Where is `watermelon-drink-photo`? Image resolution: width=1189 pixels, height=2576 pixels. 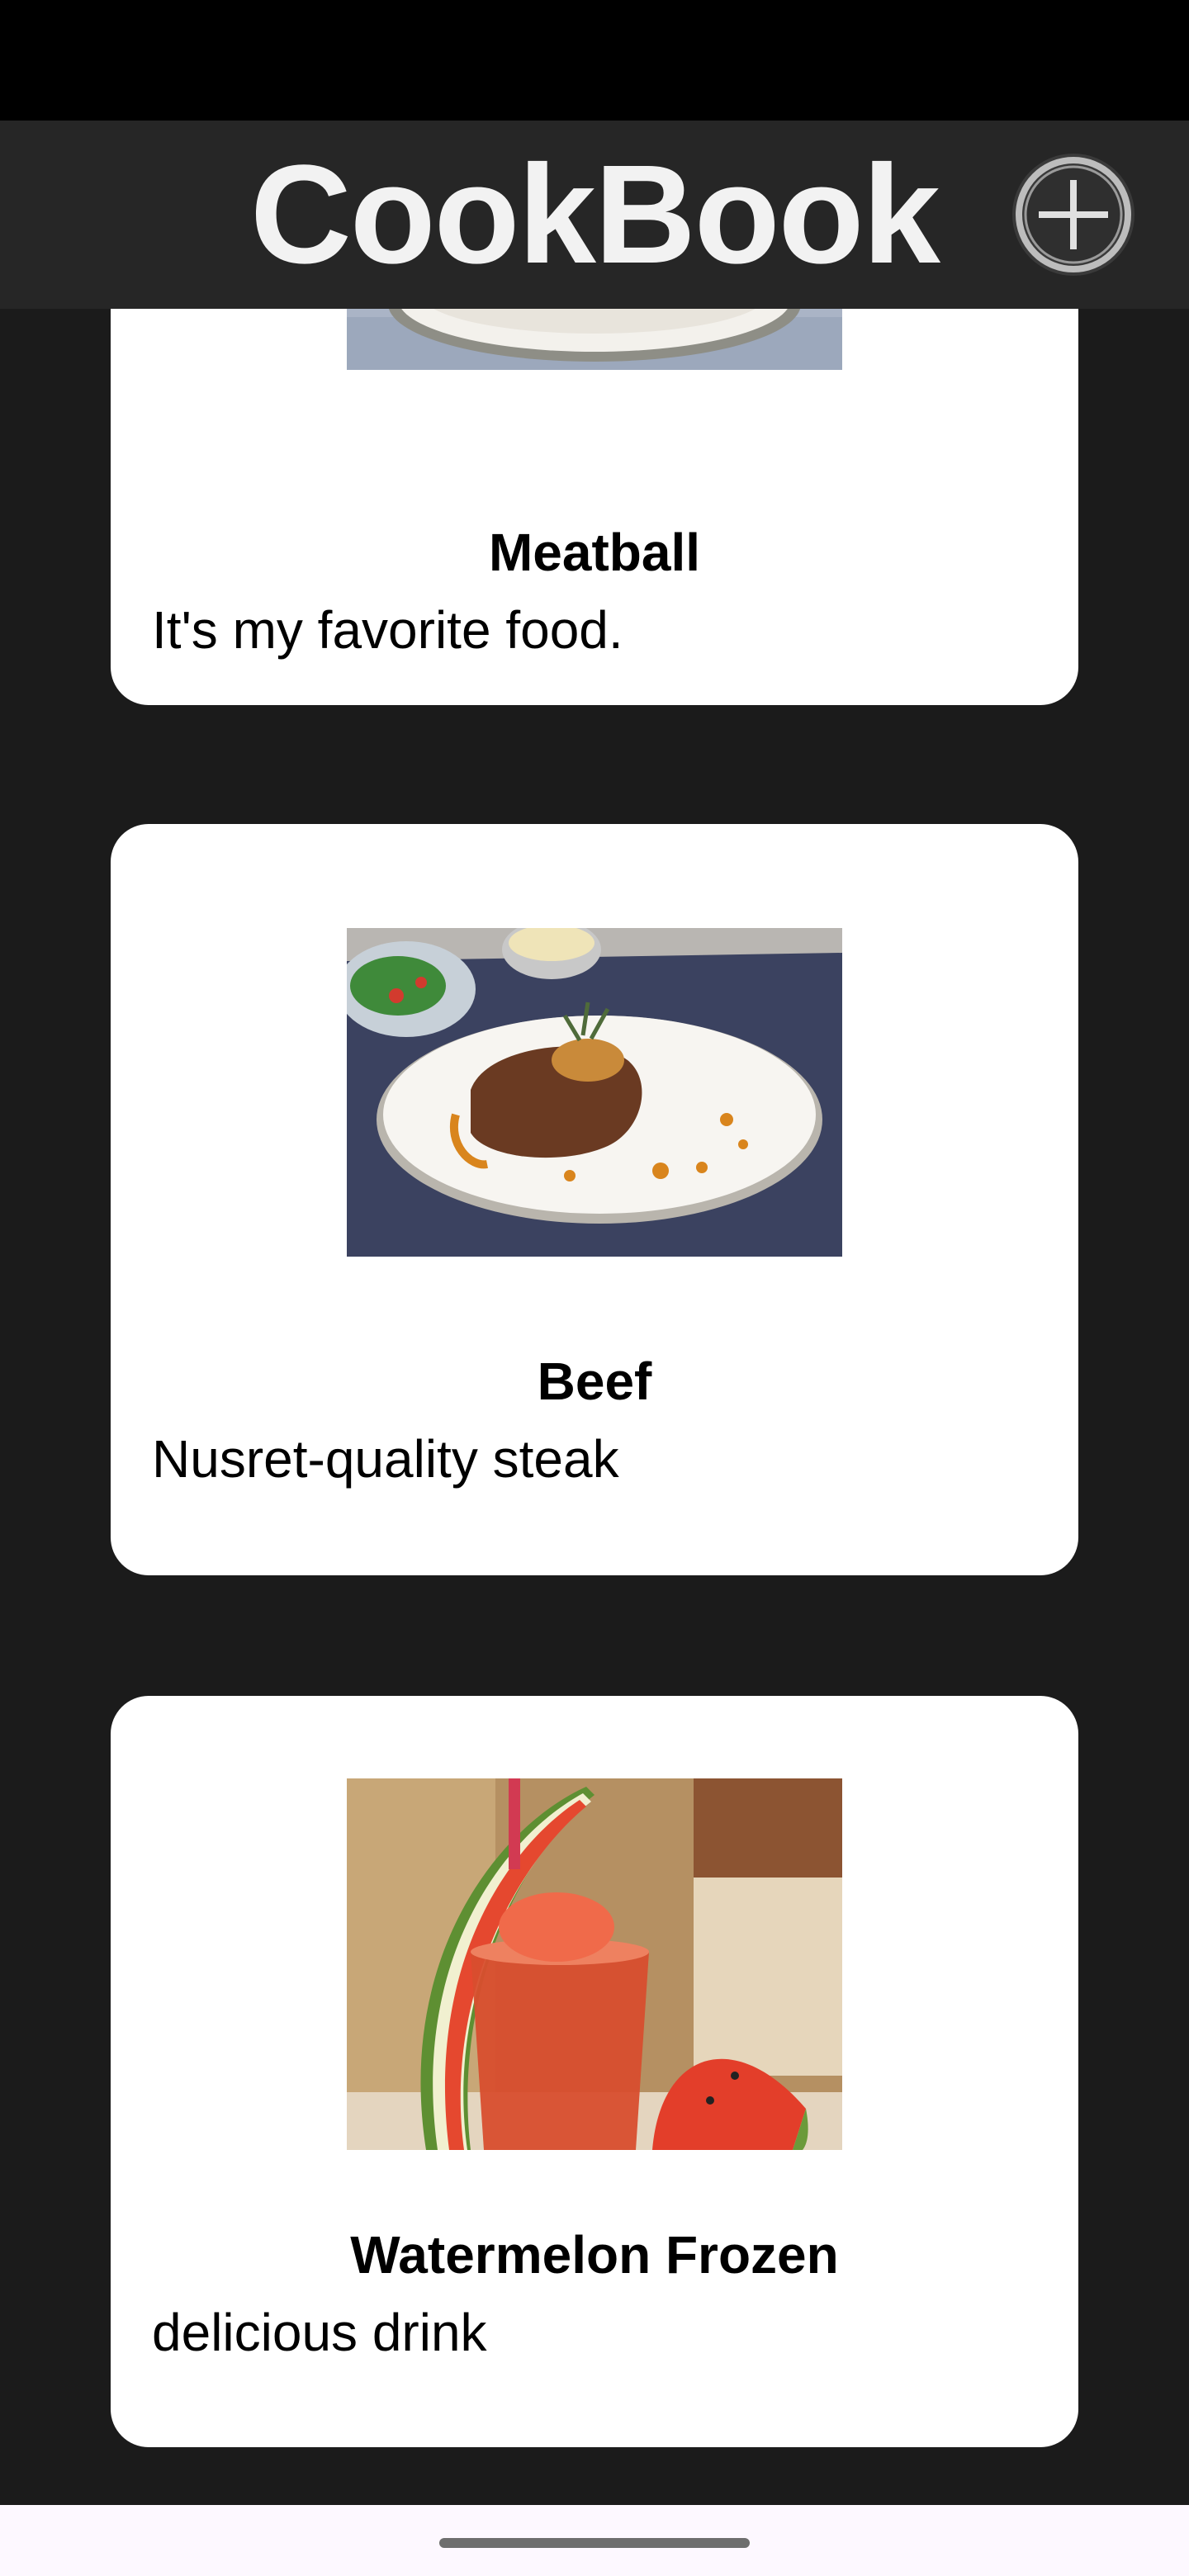
watermelon-drink-photo is located at coordinates (594, 1964).